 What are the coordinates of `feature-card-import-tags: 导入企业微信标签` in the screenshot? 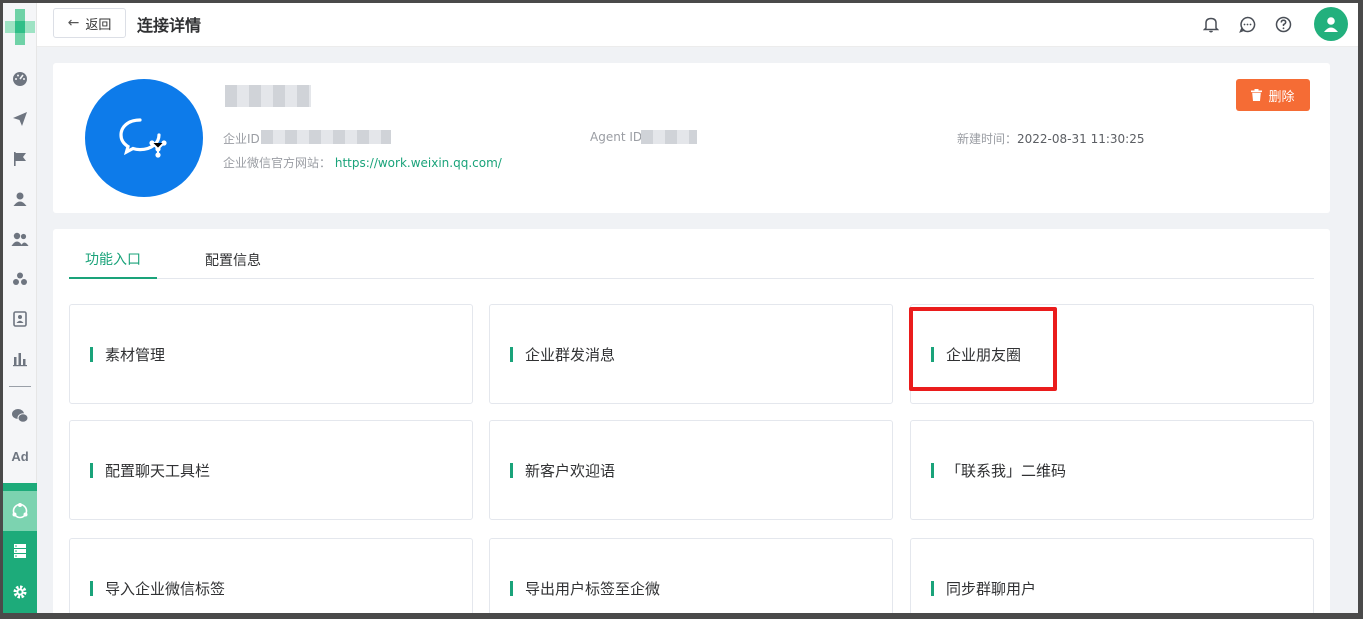 It's located at (271, 575).